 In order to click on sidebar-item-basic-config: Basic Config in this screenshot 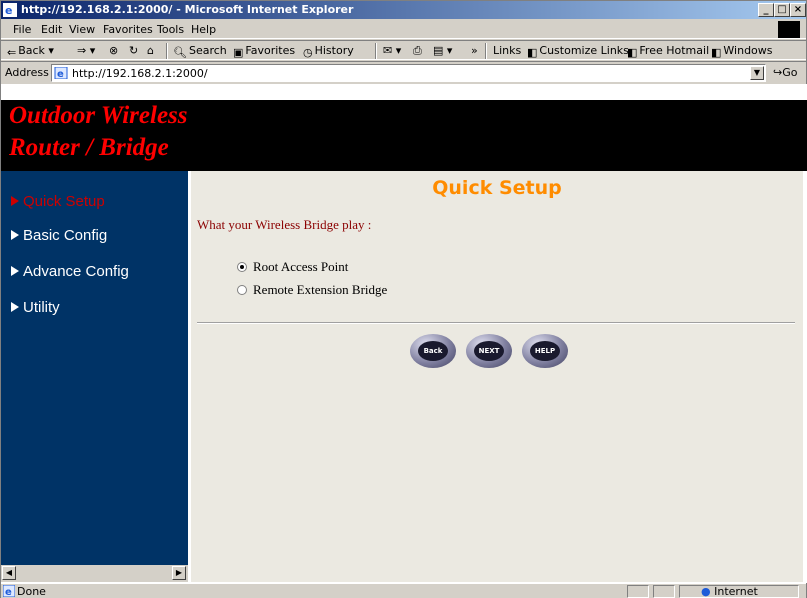, I will do `click(59, 235)`.